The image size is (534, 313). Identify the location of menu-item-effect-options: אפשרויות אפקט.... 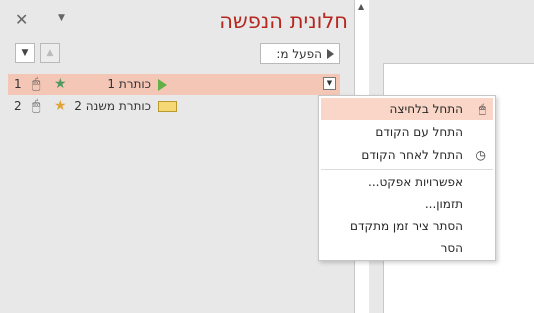
(407, 182).